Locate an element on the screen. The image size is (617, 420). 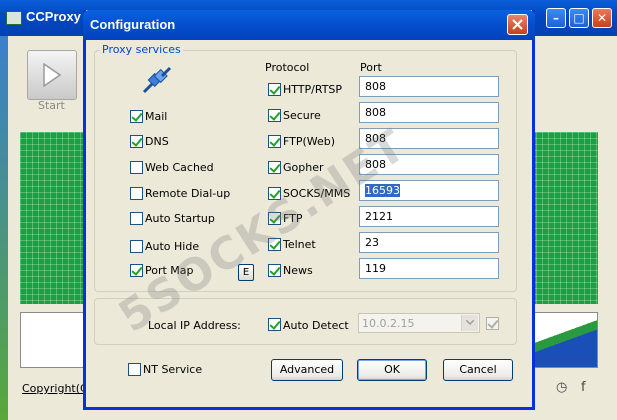
start-label: Start is located at coordinates (51, 105).